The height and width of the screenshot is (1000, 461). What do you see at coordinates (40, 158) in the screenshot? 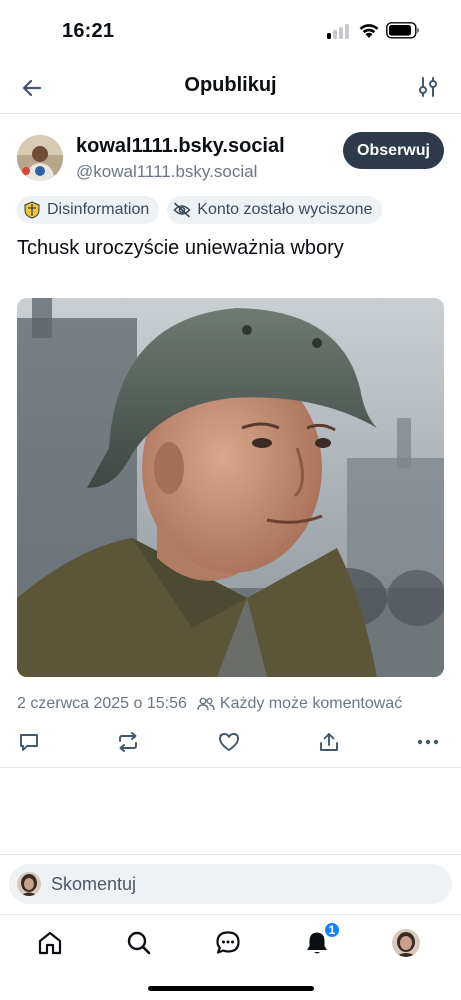
I see `author-avatar` at bounding box center [40, 158].